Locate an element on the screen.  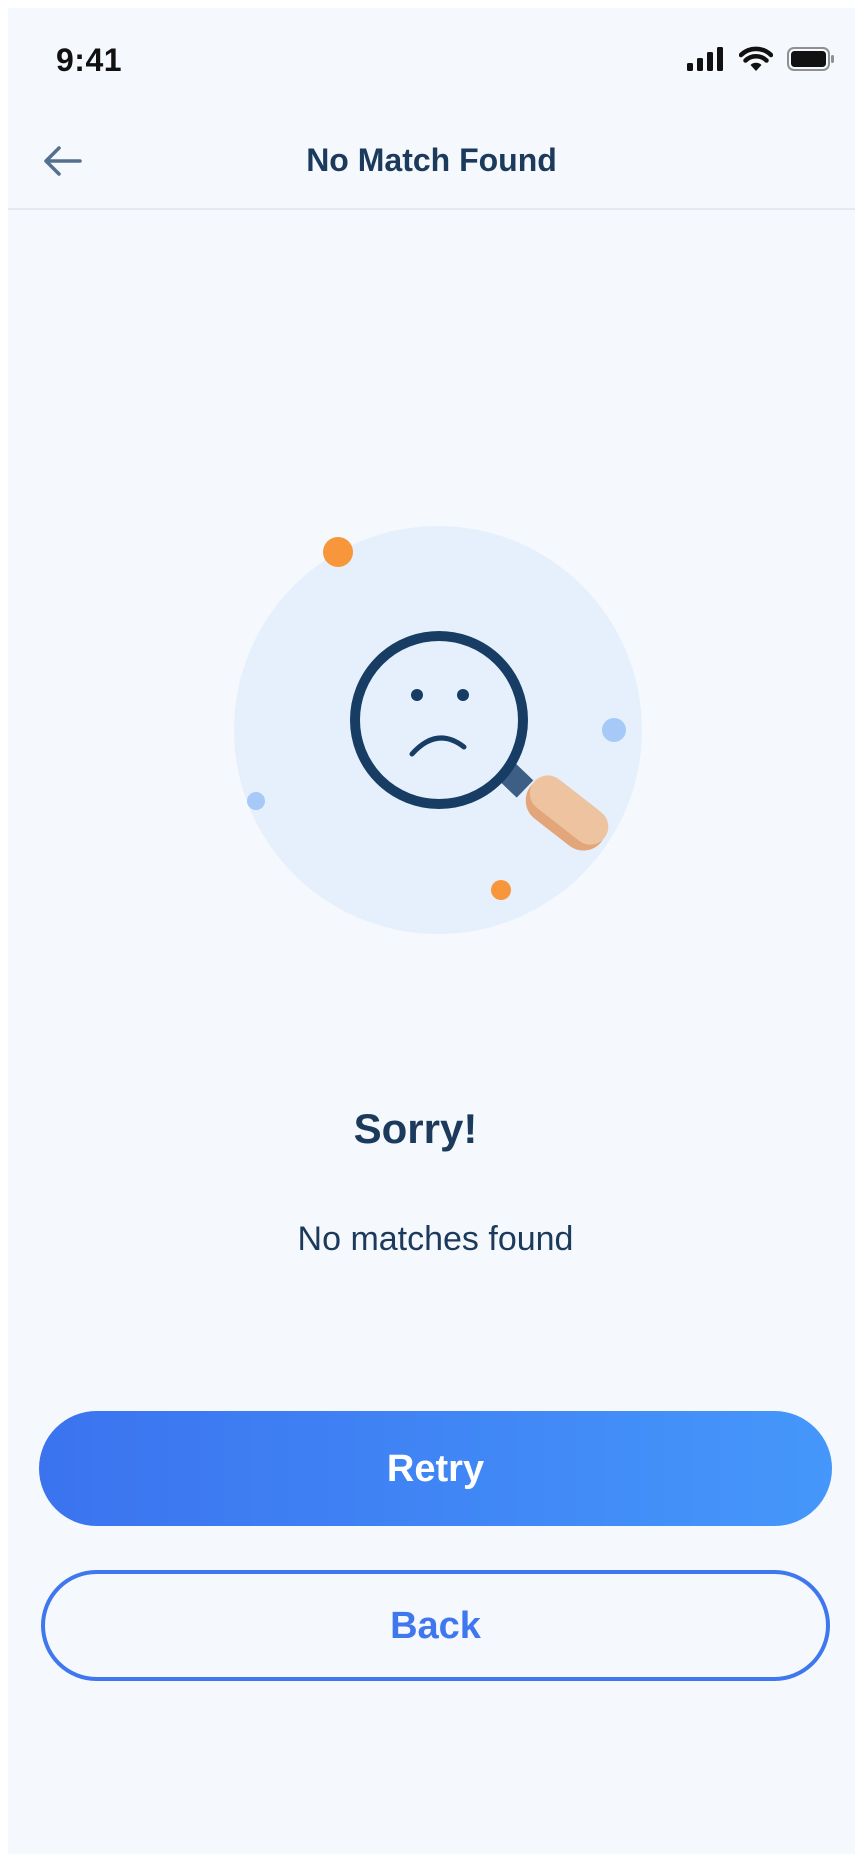
left-eye is located at coordinates (417, 695).